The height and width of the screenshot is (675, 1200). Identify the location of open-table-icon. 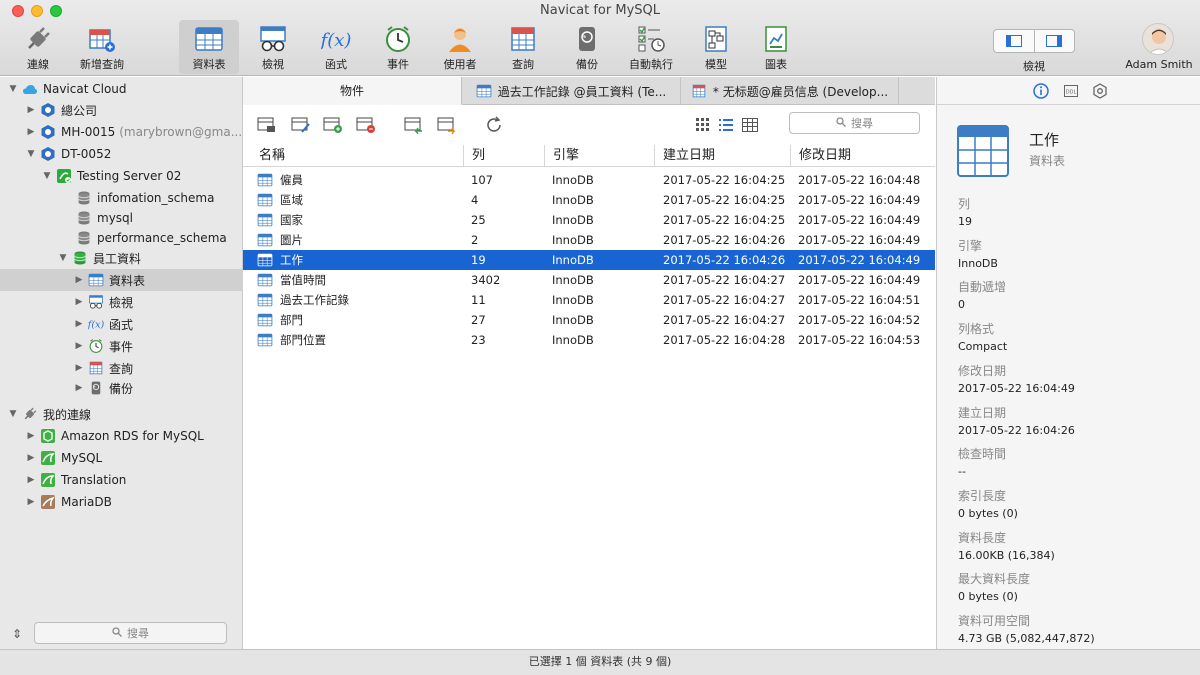
(267, 125).